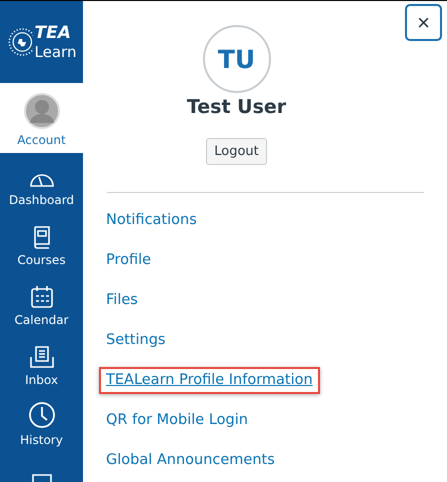 This screenshot has height=482, width=447. Describe the element at coordinates (236, 107) in the screenshot. I see `user-name: Test User` at that location.